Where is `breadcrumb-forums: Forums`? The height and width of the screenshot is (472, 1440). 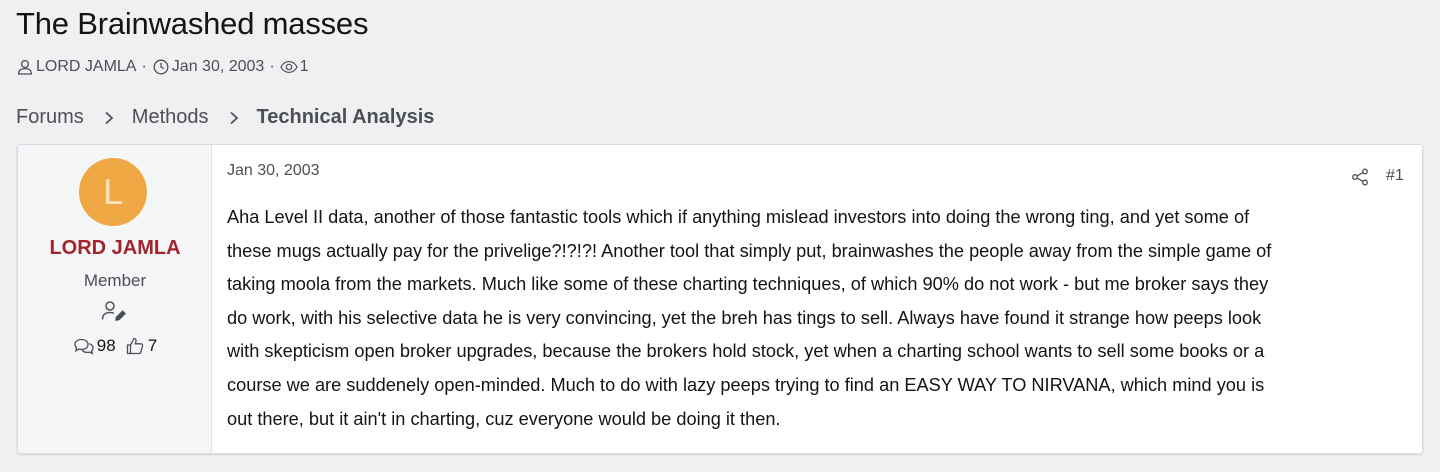 breadcrumb-forums: Forums is located at coordinates (50, 117).